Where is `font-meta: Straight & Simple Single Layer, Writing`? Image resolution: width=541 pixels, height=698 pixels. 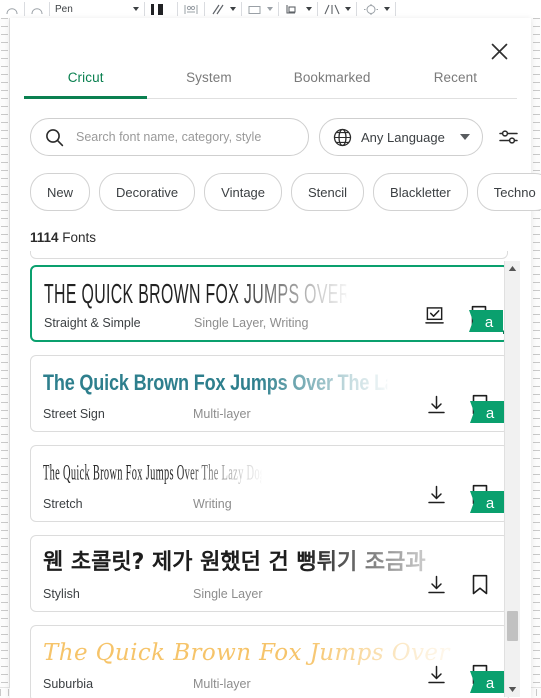 font-meta: Straight & Simple Single Layer, Writing is located at coordinates (264, 323).